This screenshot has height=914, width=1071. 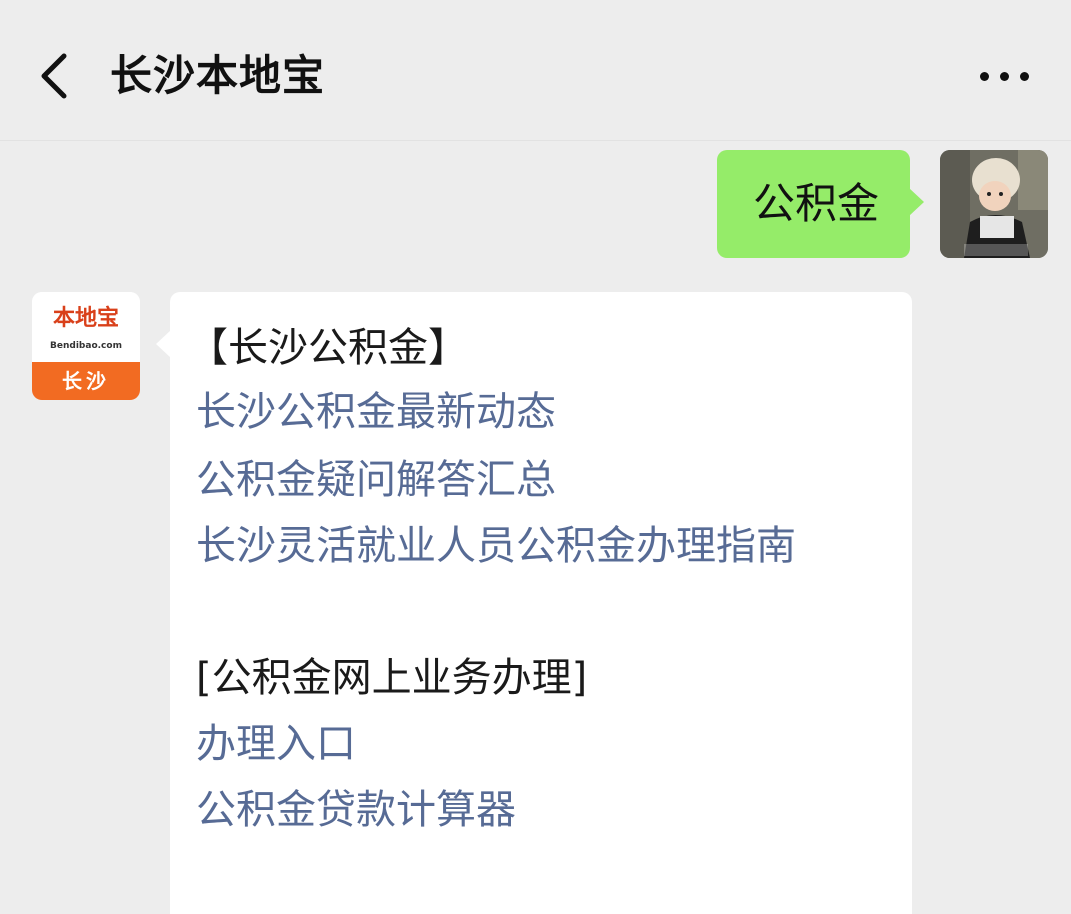 I want to click on logo-url: Bendibao.com, so click(x=86, y=346).